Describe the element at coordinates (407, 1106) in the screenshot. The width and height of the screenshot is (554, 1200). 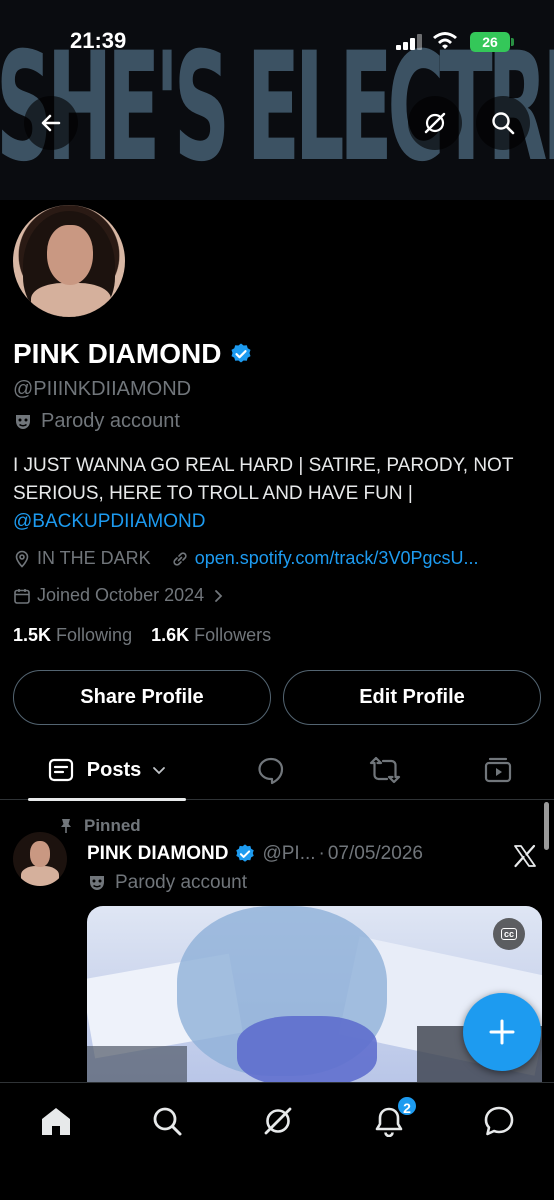
I see `notifications-badge: 2` at that location.